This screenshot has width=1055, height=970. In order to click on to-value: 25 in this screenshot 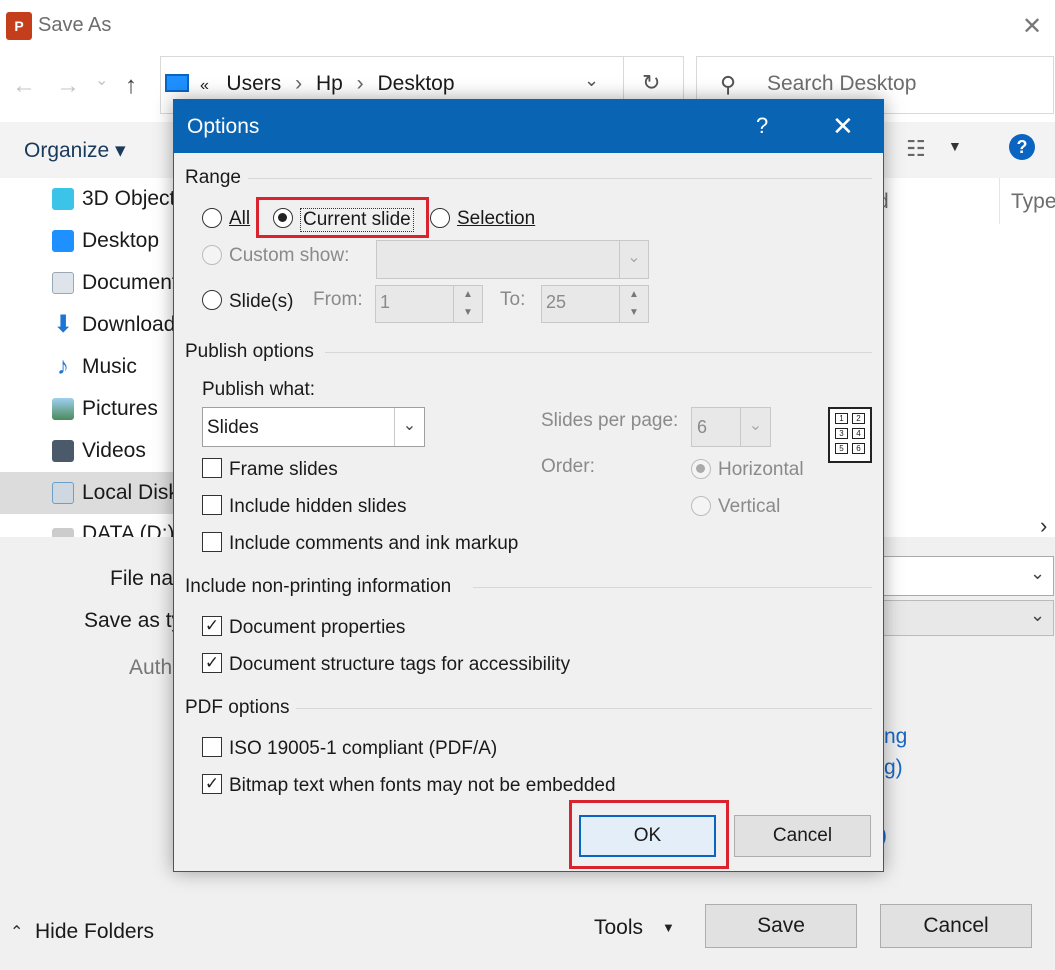, I will do `click(556, 302)`.